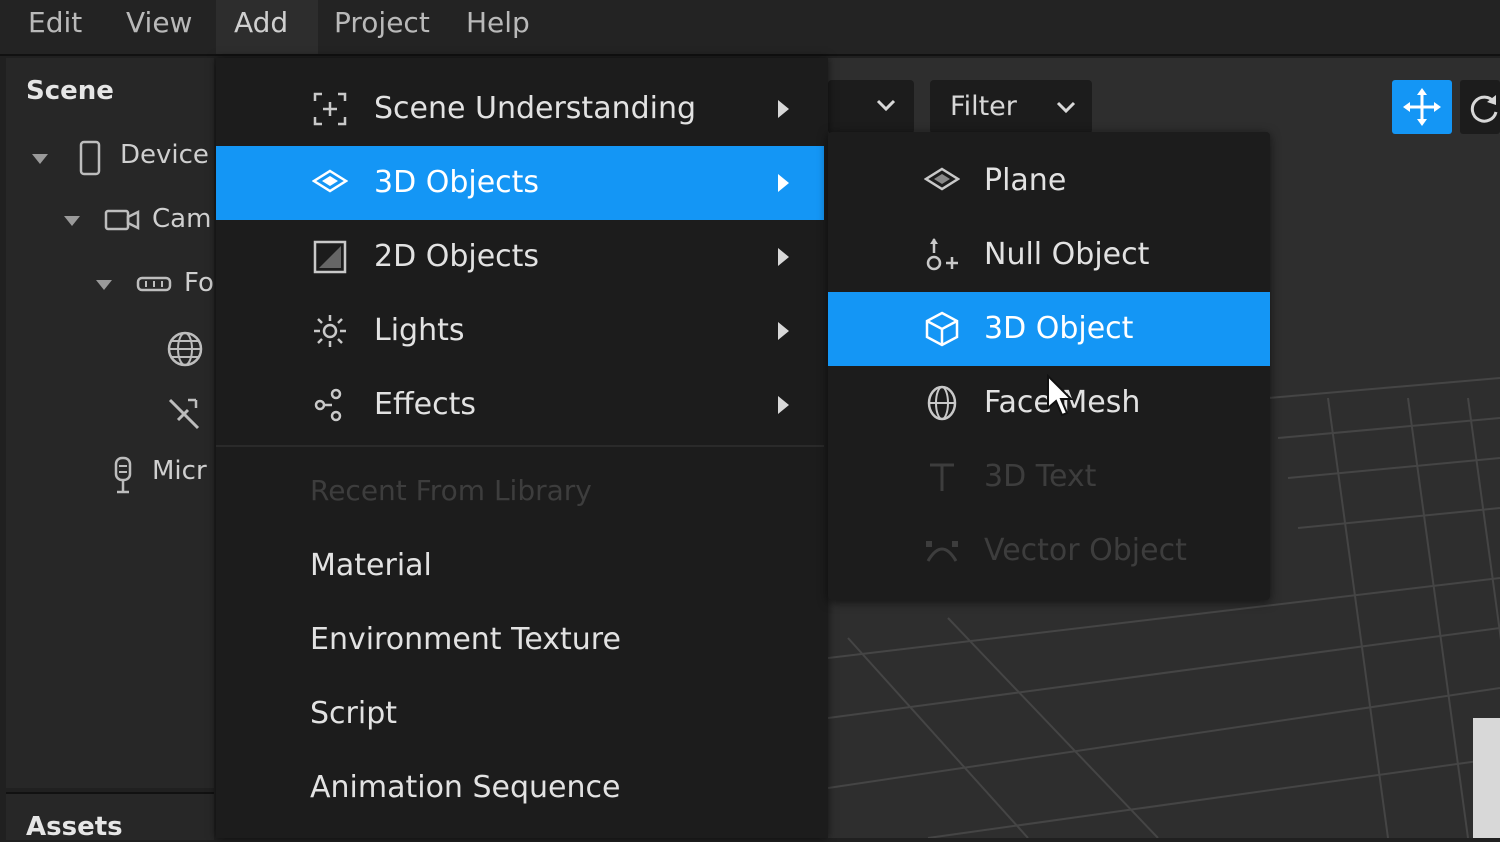 This screenshot has width=1500, height=842. What do you see at coordinates (330, 109) in the screenshot?
I see `scene-understanding-icon` at bounding box center [330, 109].